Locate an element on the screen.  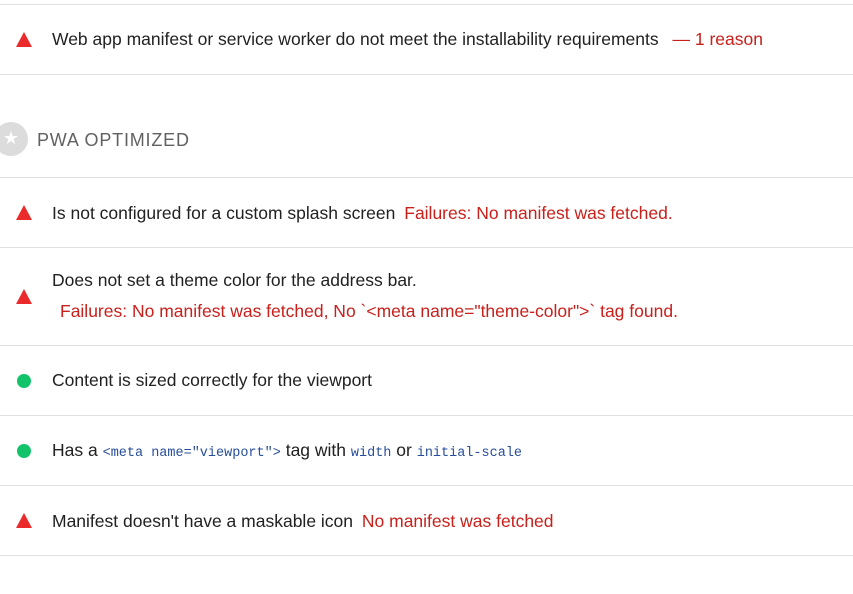
audit-title-mid: tag with is located at coordinates (316, 450).